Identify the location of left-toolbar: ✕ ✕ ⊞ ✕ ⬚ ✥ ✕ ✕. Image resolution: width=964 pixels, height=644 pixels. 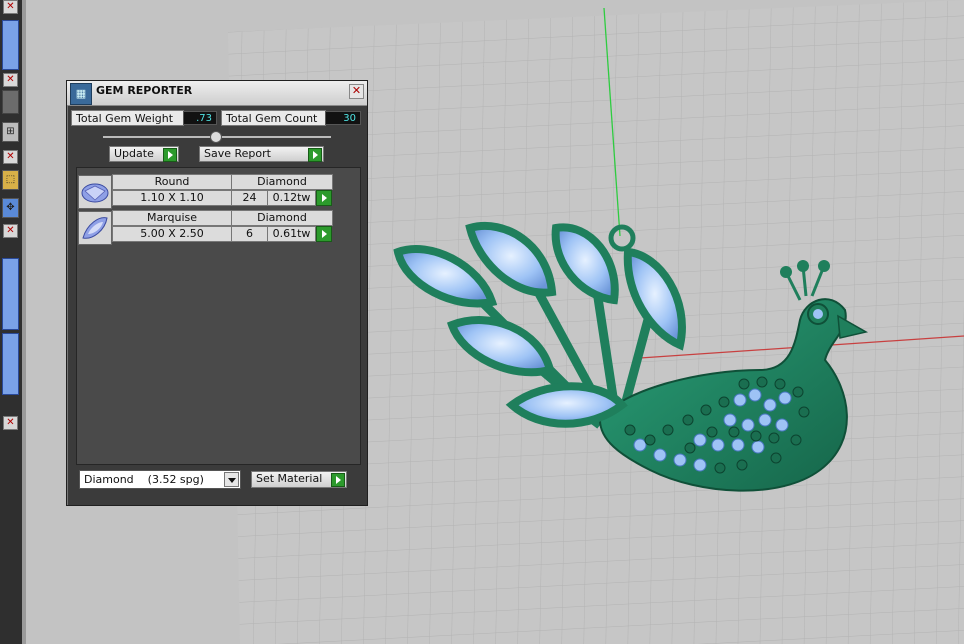
(11, 322).